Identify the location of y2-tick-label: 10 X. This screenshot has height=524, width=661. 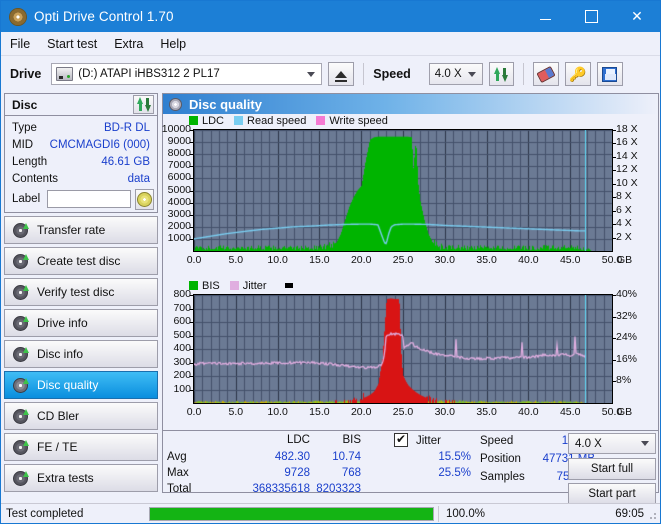
(627, 182).